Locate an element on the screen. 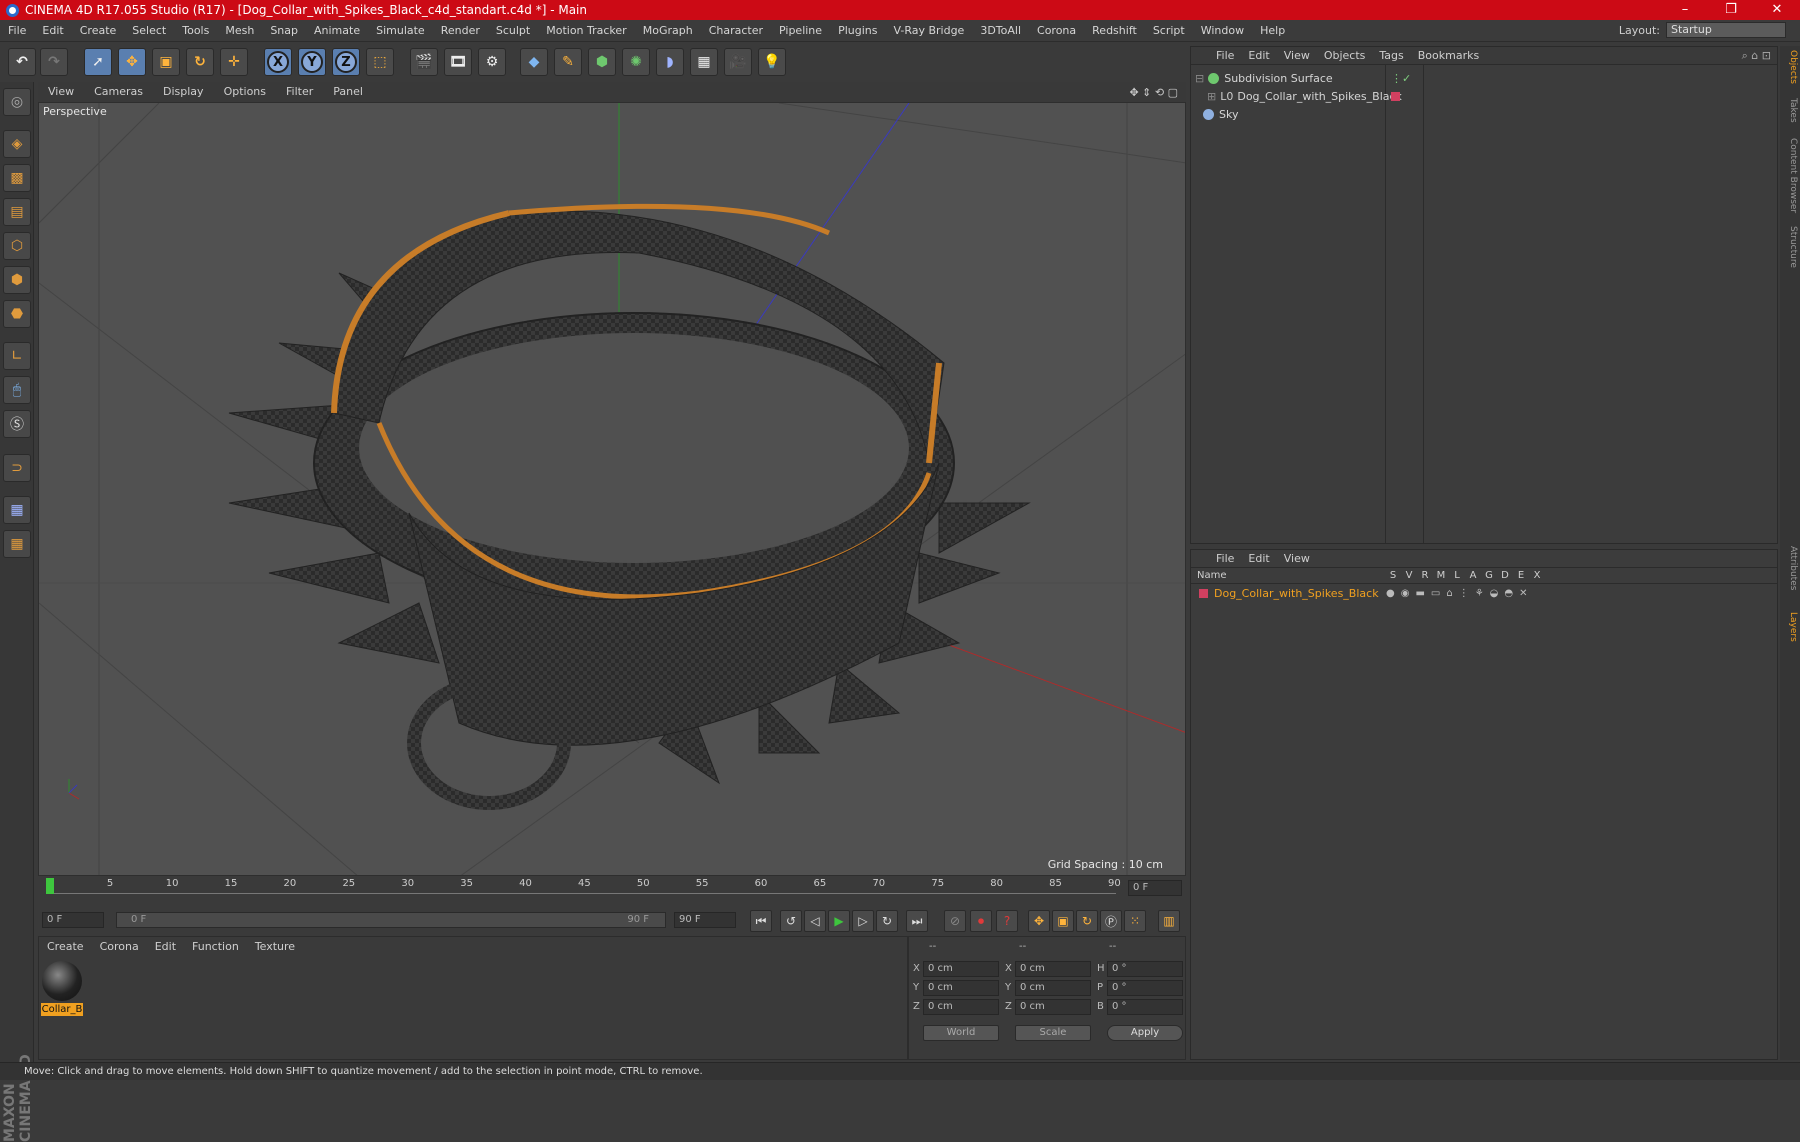 This screenshot has width=1800, height=1142. minimize-button: – is located at coordinates (1685, 10).